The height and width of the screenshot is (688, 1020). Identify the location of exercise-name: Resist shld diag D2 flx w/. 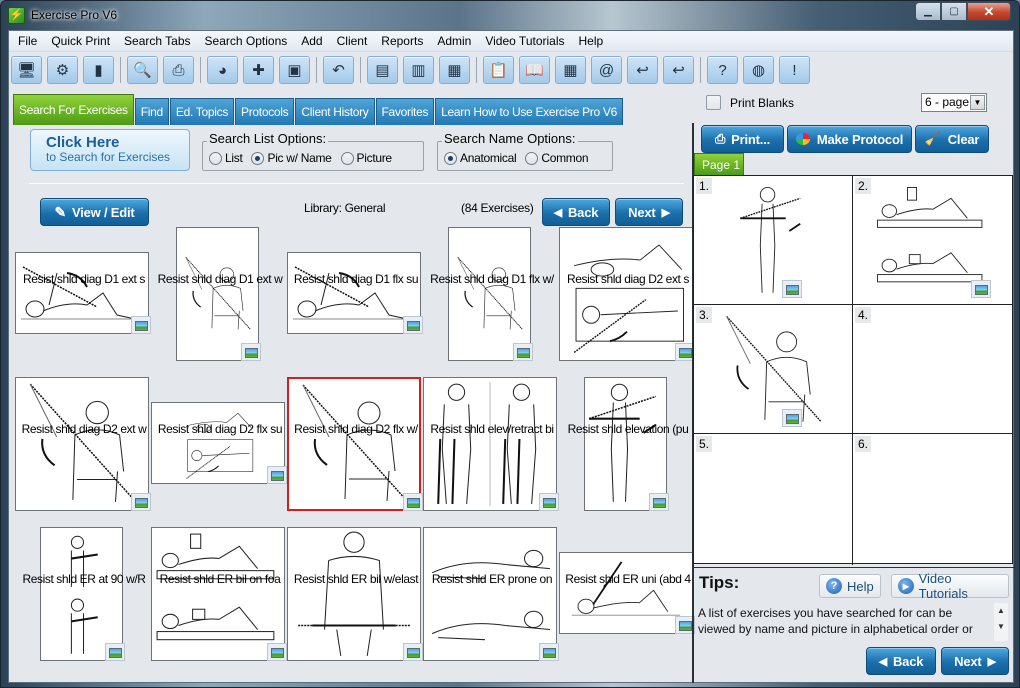
(356, 429).